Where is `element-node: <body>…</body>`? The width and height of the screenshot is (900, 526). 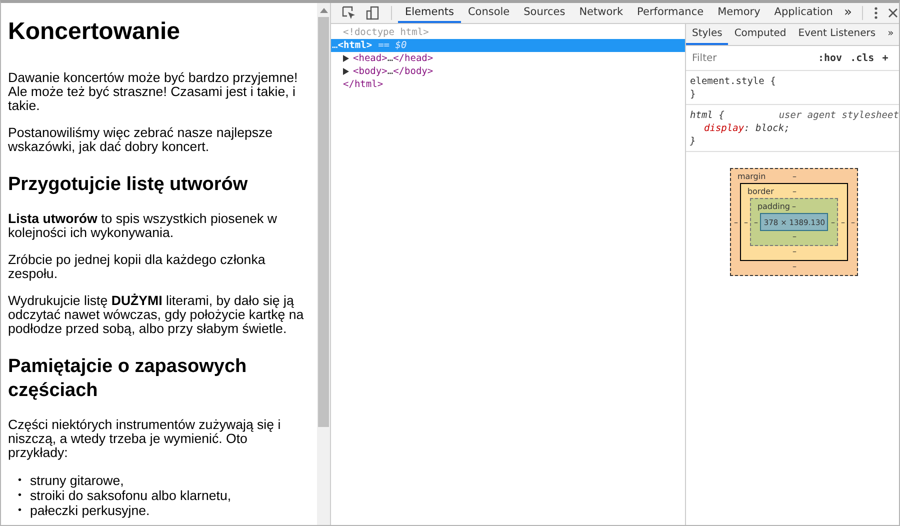
element-node: <body>…</body> is located at coordinates (393, 71).